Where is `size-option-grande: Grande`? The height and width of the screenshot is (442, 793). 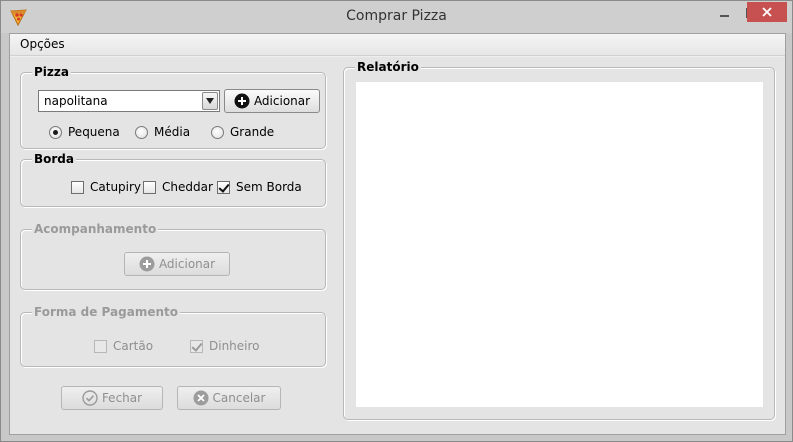
size-option-grande: Grande is located at coordinates (242, 132).